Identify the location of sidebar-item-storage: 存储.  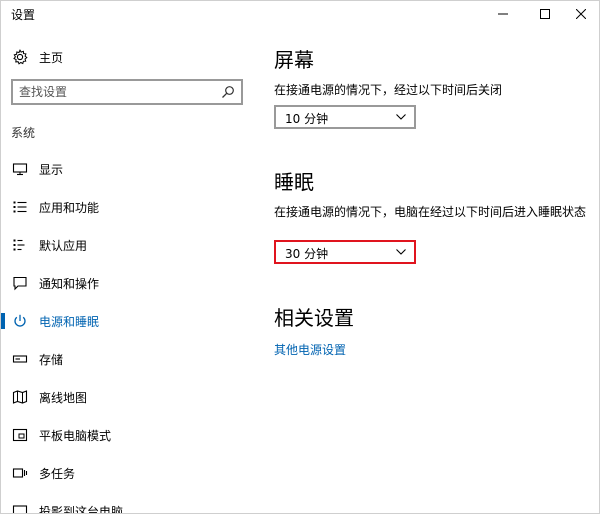
(126, 359).